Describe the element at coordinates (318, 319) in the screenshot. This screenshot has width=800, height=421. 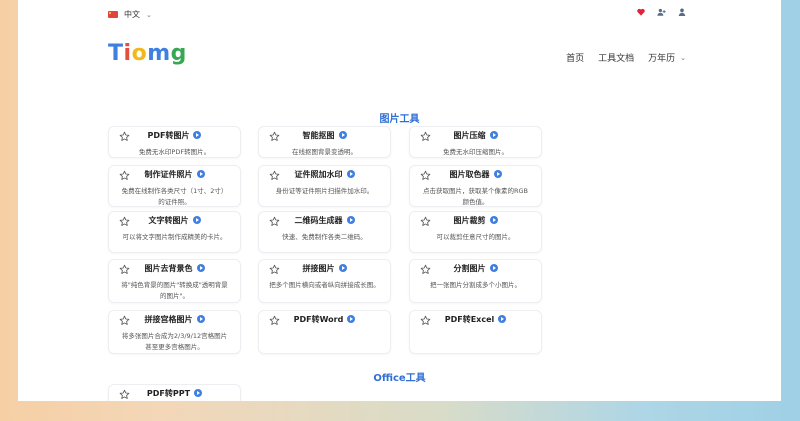
I see `tool-card-title: PDF转Word` at that location.